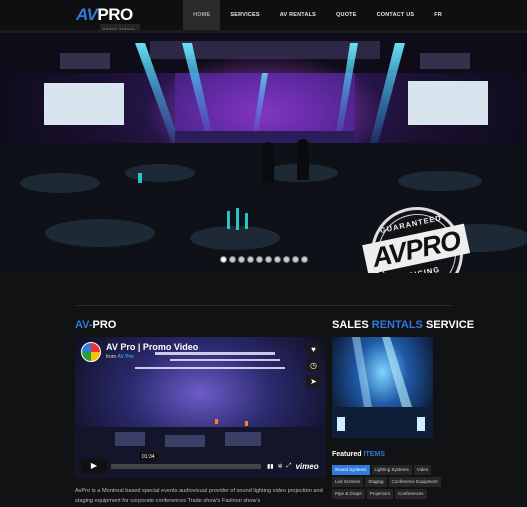  I want to click on logo-pro: PRO, so click(115, 14).